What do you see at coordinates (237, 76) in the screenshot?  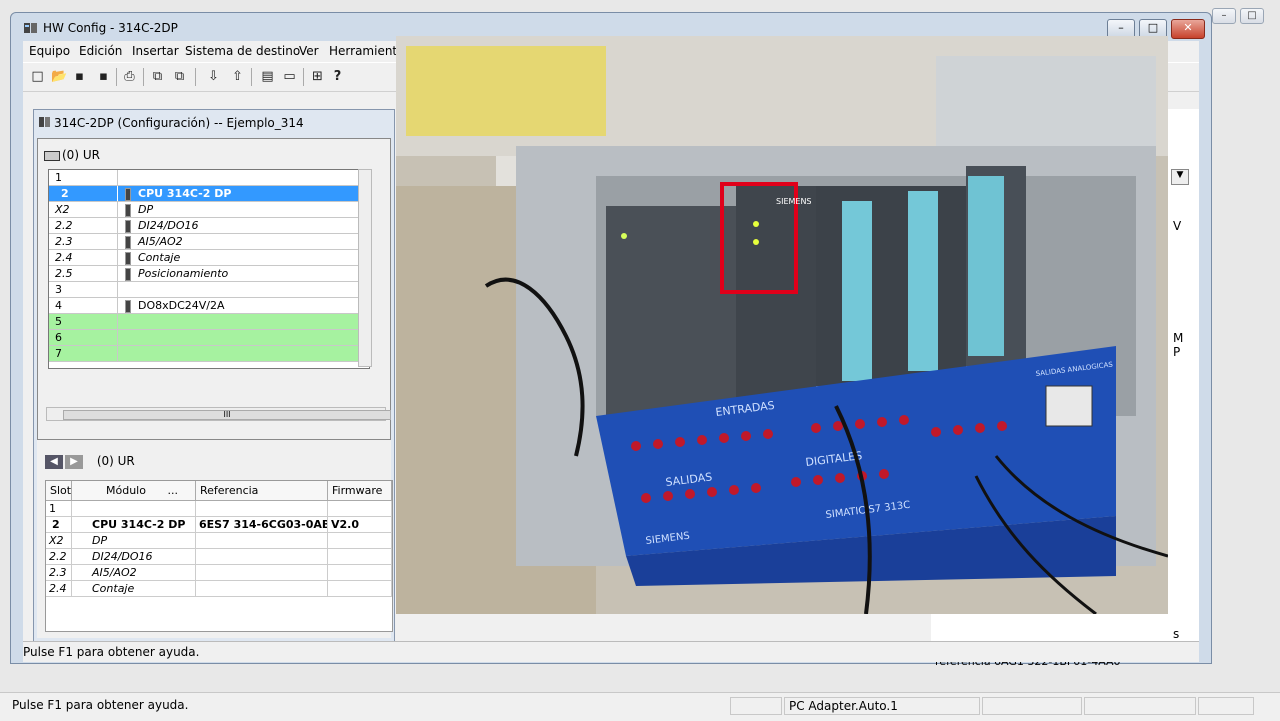 I see `upload-icon: ⇧` at bounding box center [237, 76].